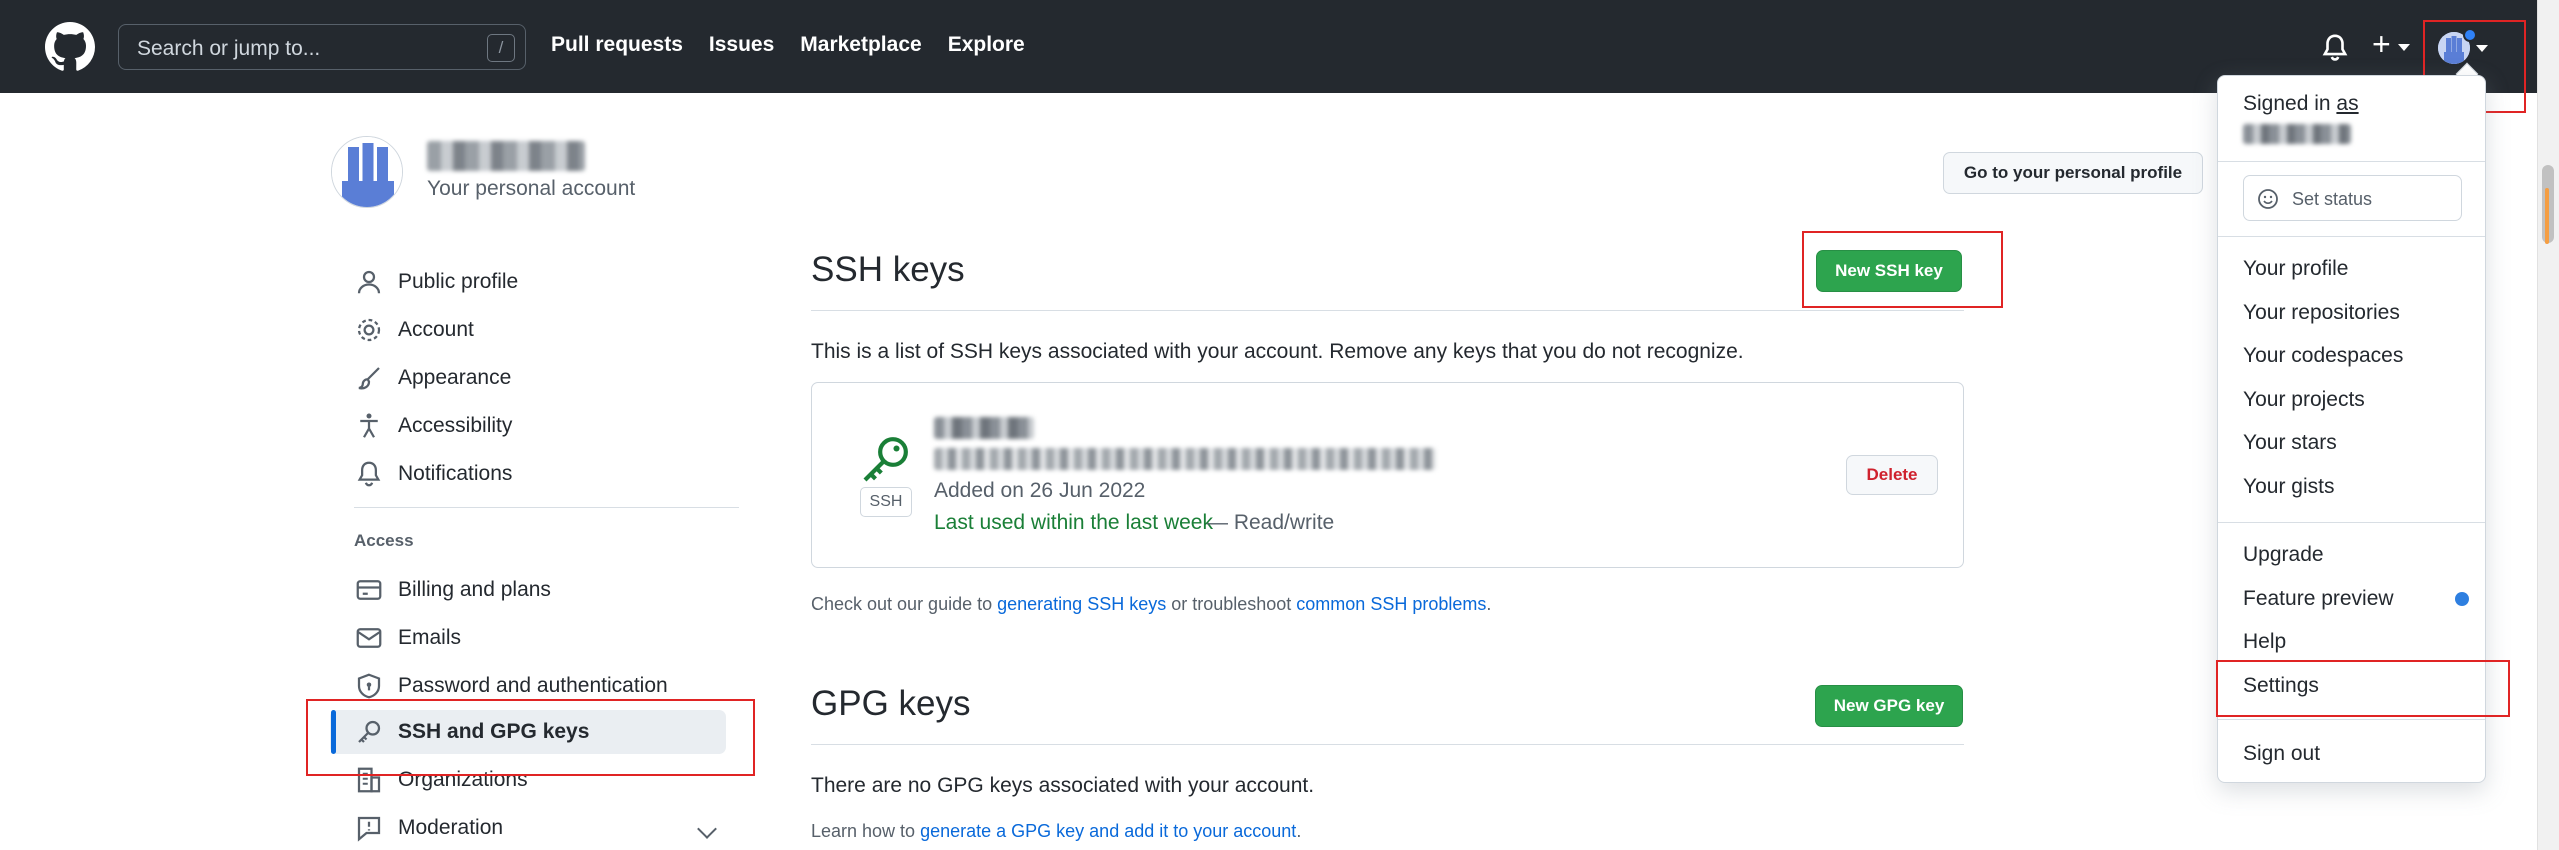 This screenshot has width=2559, height=850. Describe the element at coordinates (2264, 642) in the screenshot. I see `menu-help: Help` at that location.